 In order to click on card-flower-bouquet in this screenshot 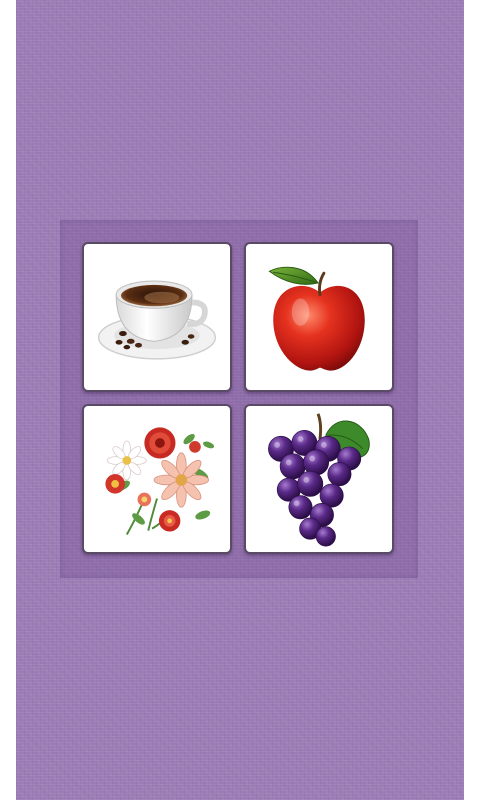, I will do `click(157, 479)`.